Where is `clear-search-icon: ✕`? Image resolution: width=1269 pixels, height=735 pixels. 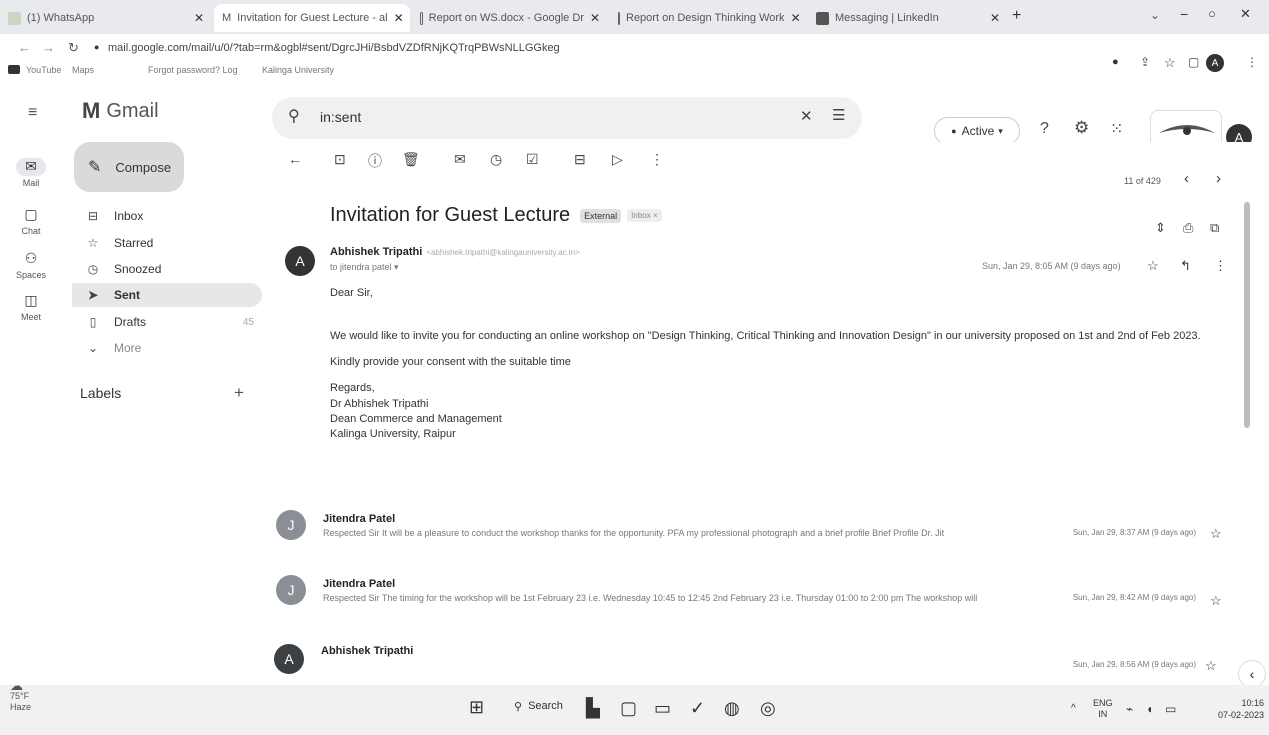
clear-search-icon: ✕ is located at coordinates (806, 116).